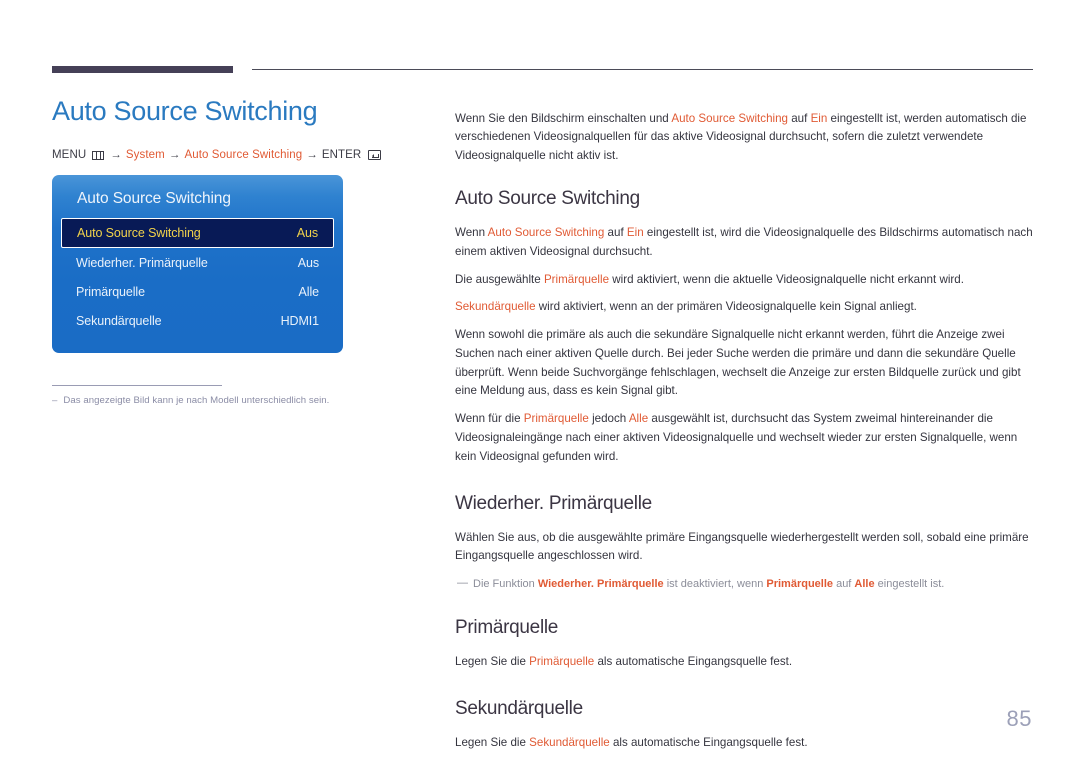  Describe the element at coordinates (799, 118) in the screenshot. I see `intro-text-2: auf` at that location.